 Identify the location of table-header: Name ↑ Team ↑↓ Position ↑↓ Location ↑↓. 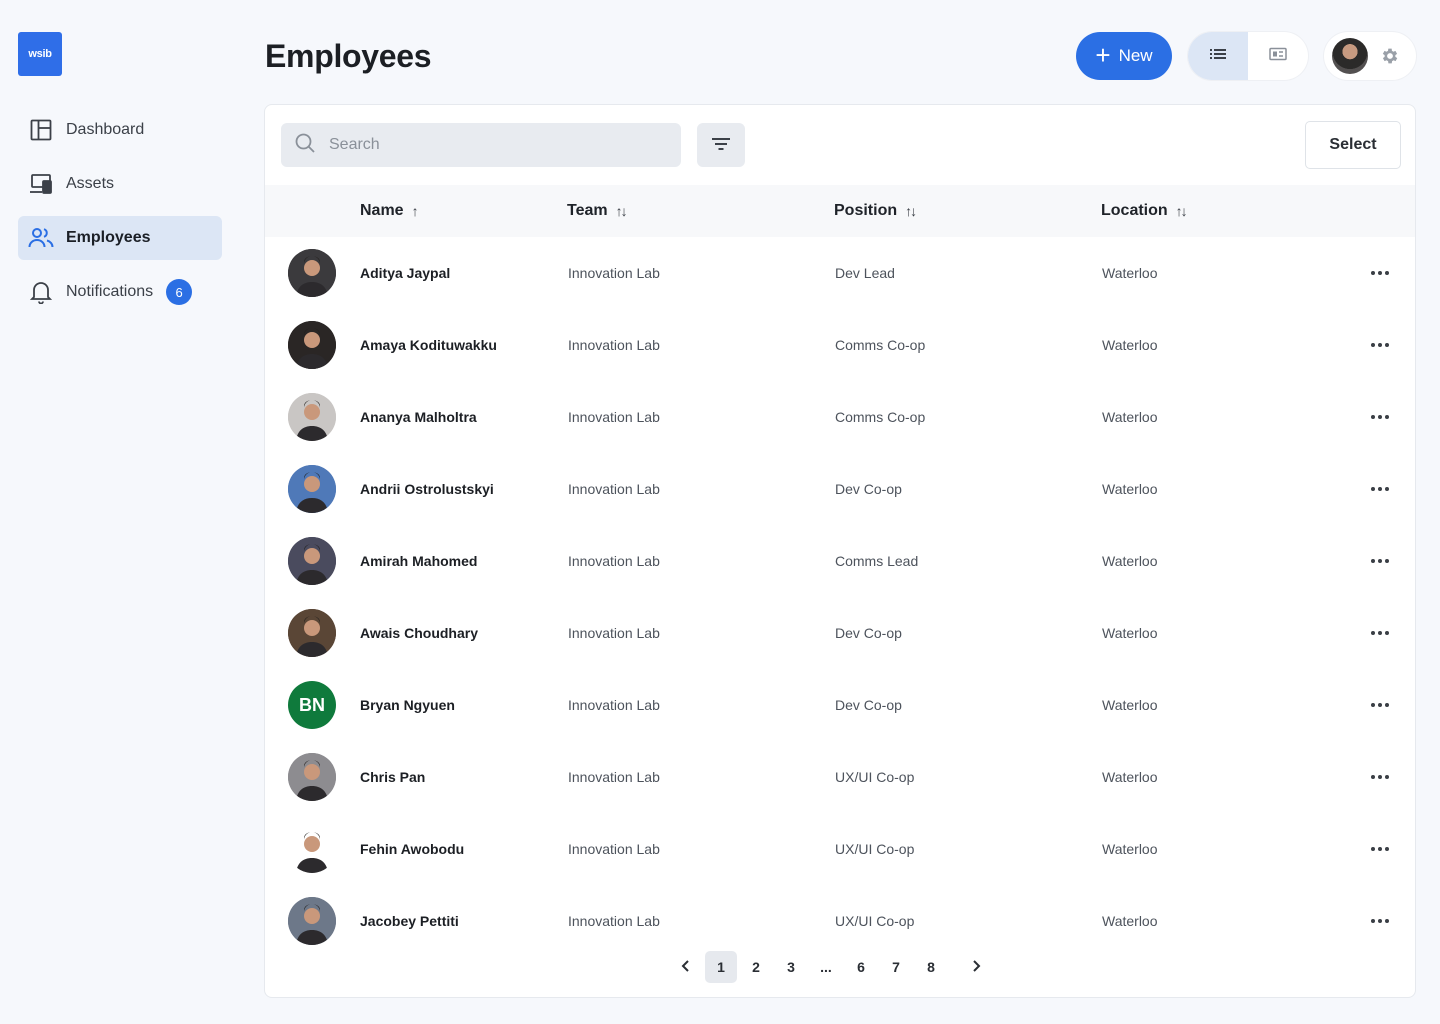
(840, 211).